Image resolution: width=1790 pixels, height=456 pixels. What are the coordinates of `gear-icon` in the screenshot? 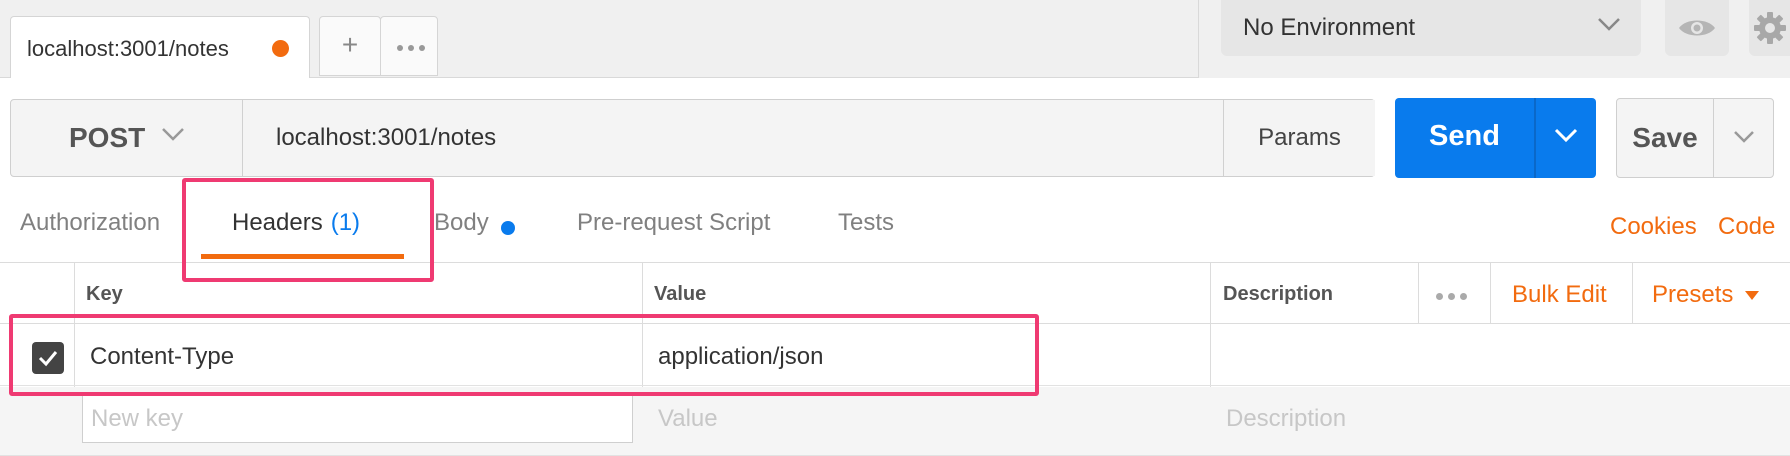 It's located at (1769, 28).